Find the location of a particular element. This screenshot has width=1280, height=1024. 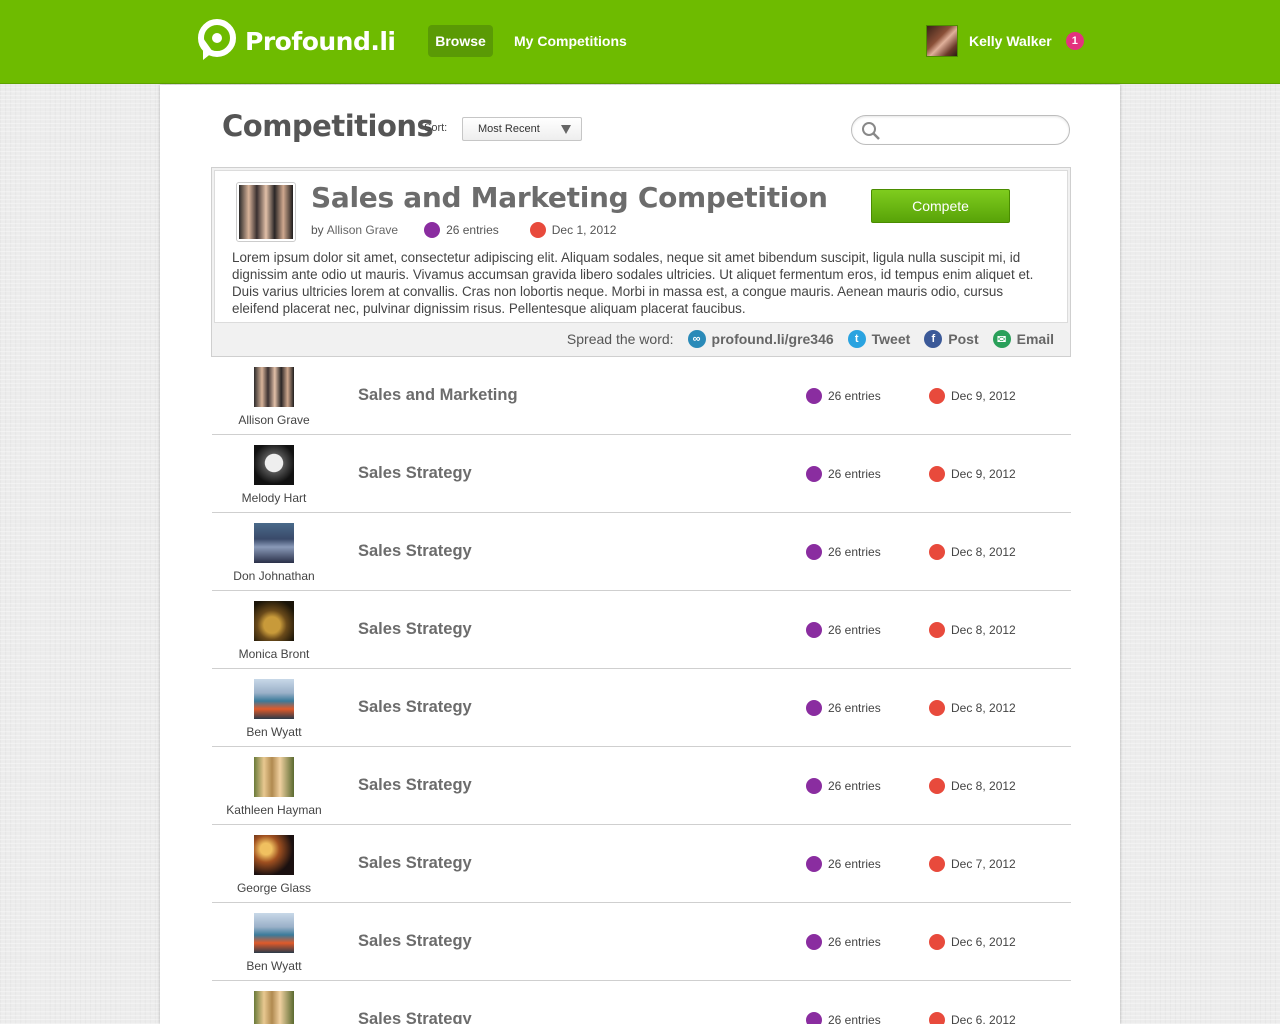

nav-my-competitions: My Competitions is located at coordinates (570, 41).